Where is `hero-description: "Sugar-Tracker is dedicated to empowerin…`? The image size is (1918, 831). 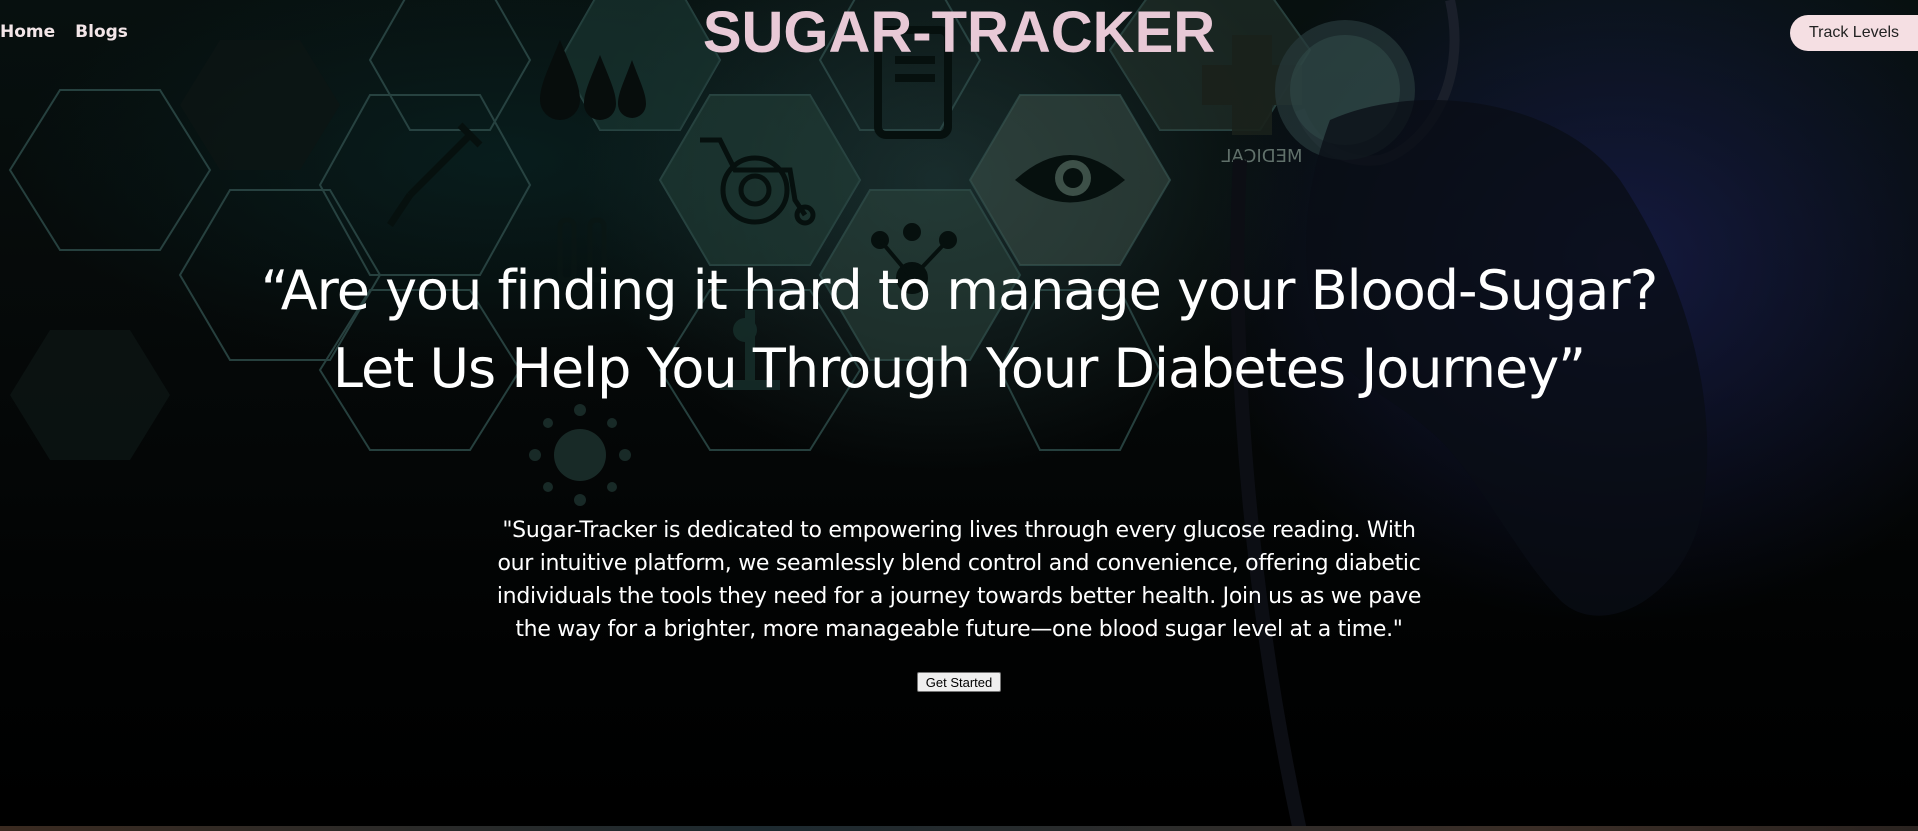
hero-description: "Sugar-Tracker is dedicated to empowerin… is located at coordinates (959, 580).